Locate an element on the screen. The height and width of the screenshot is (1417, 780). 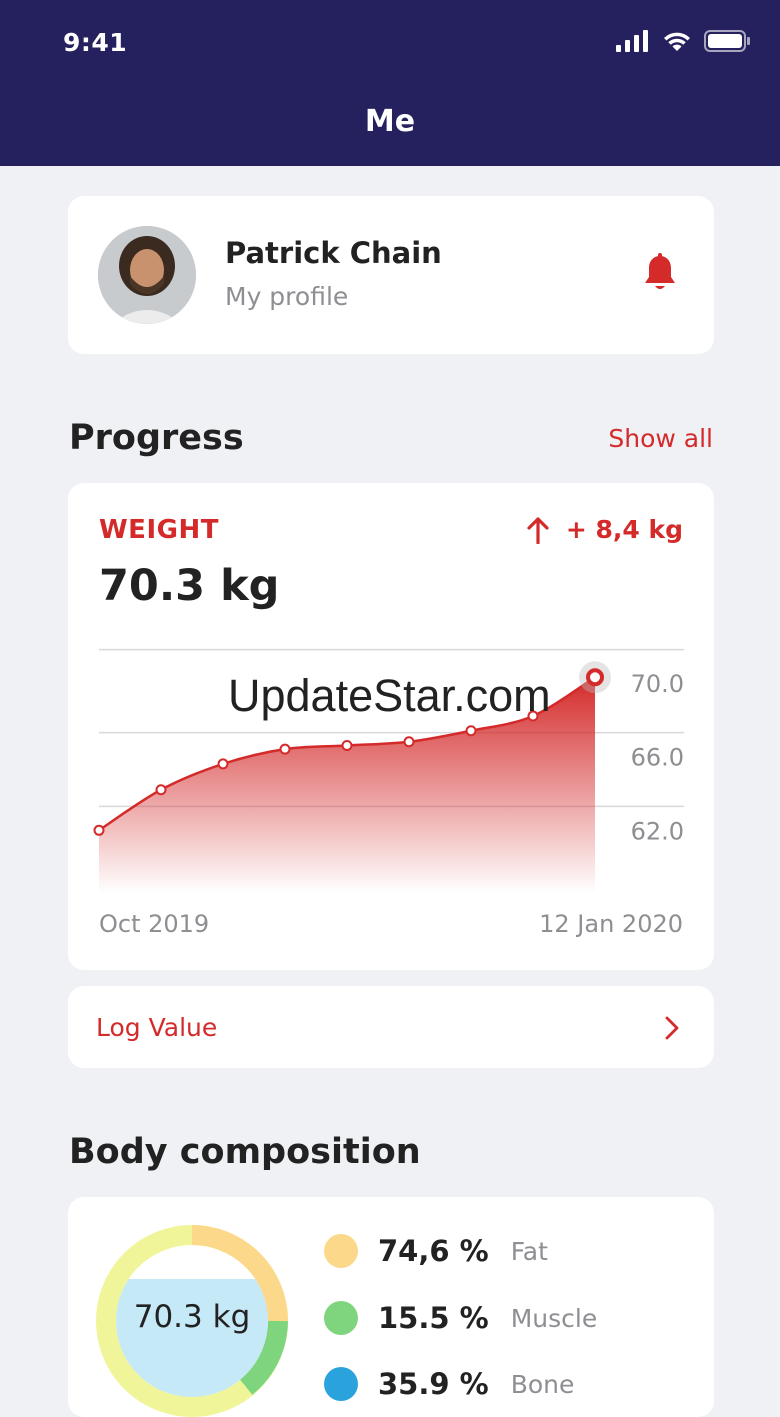
battery-icon is located at coordinates (727, 41).